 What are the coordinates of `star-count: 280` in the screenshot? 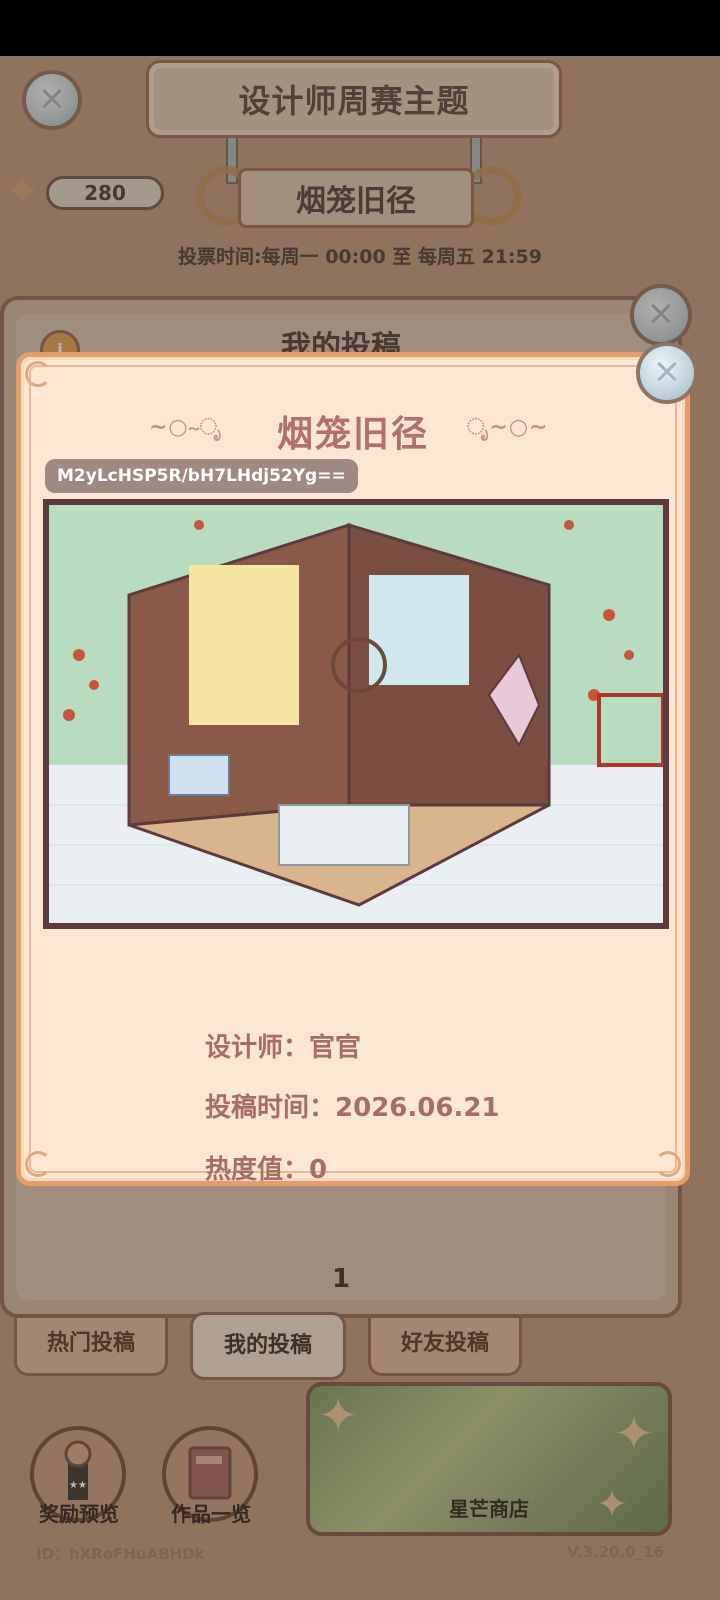 It's located at (105, 193).